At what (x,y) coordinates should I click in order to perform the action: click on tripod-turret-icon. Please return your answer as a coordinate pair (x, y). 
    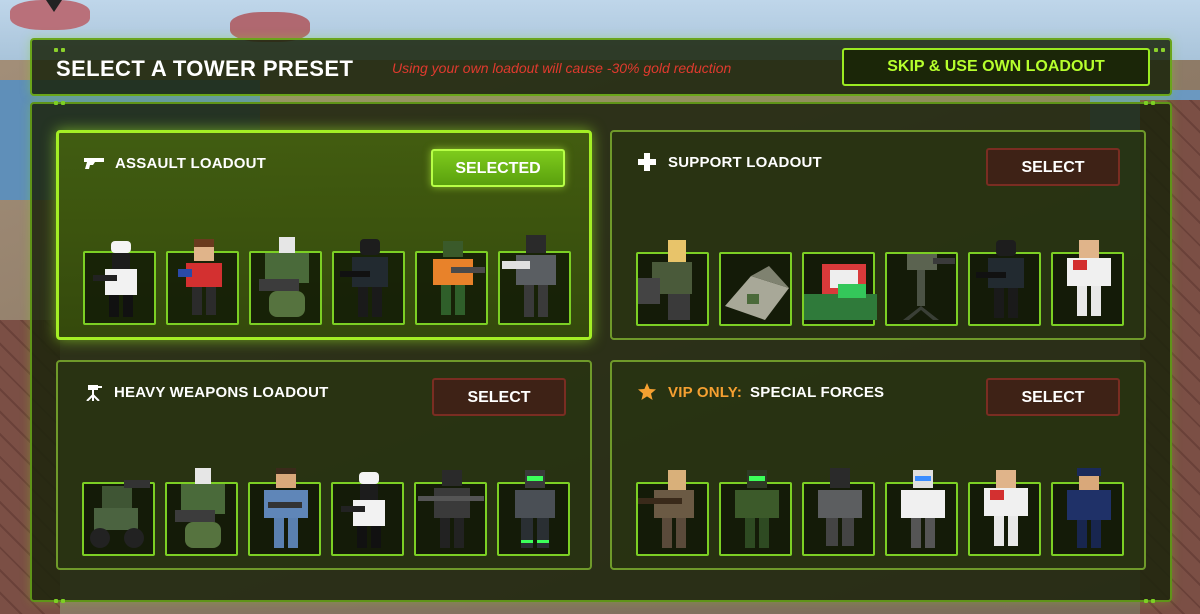
    Looking at the image, I should click on (93, 392).